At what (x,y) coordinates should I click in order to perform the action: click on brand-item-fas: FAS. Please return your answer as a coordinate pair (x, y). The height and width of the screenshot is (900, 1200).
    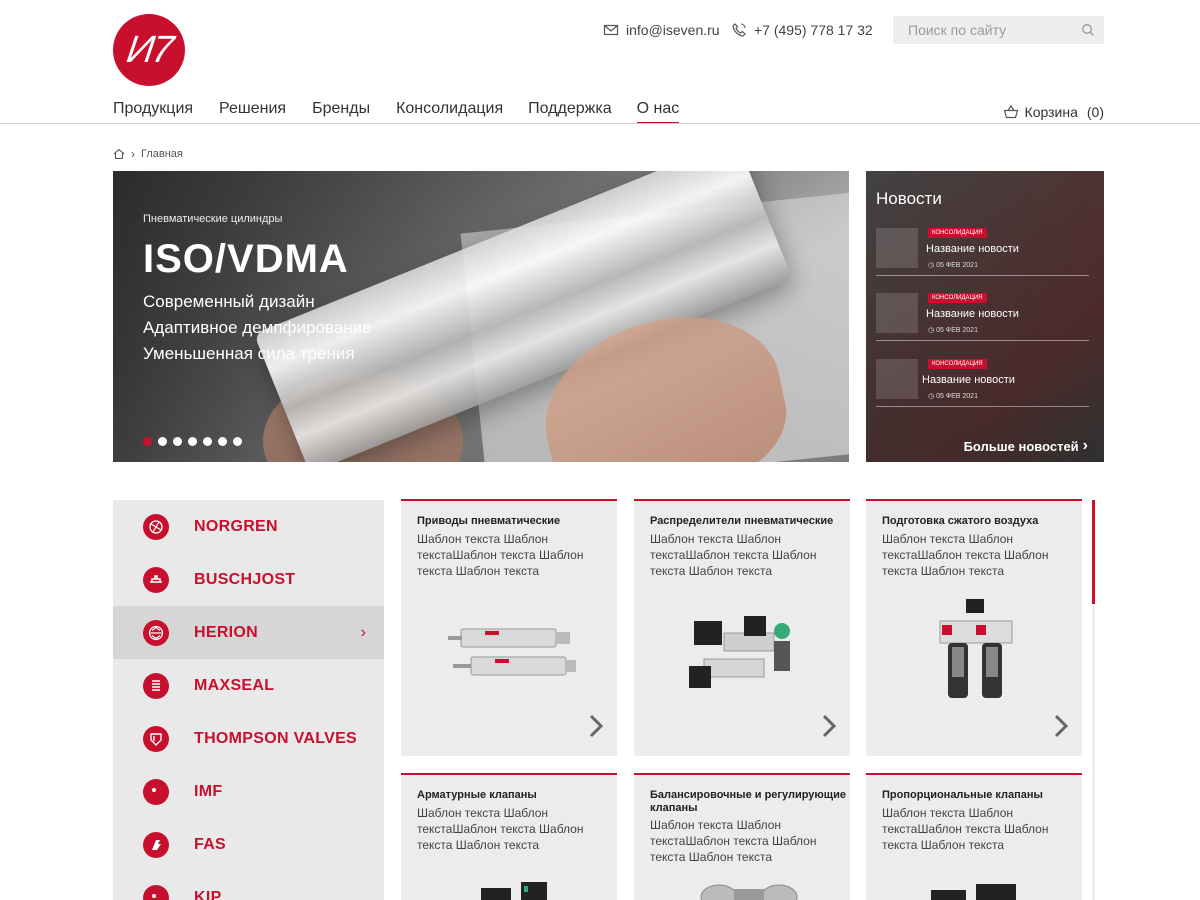
    Looking at the image, I should click on (248, 844).